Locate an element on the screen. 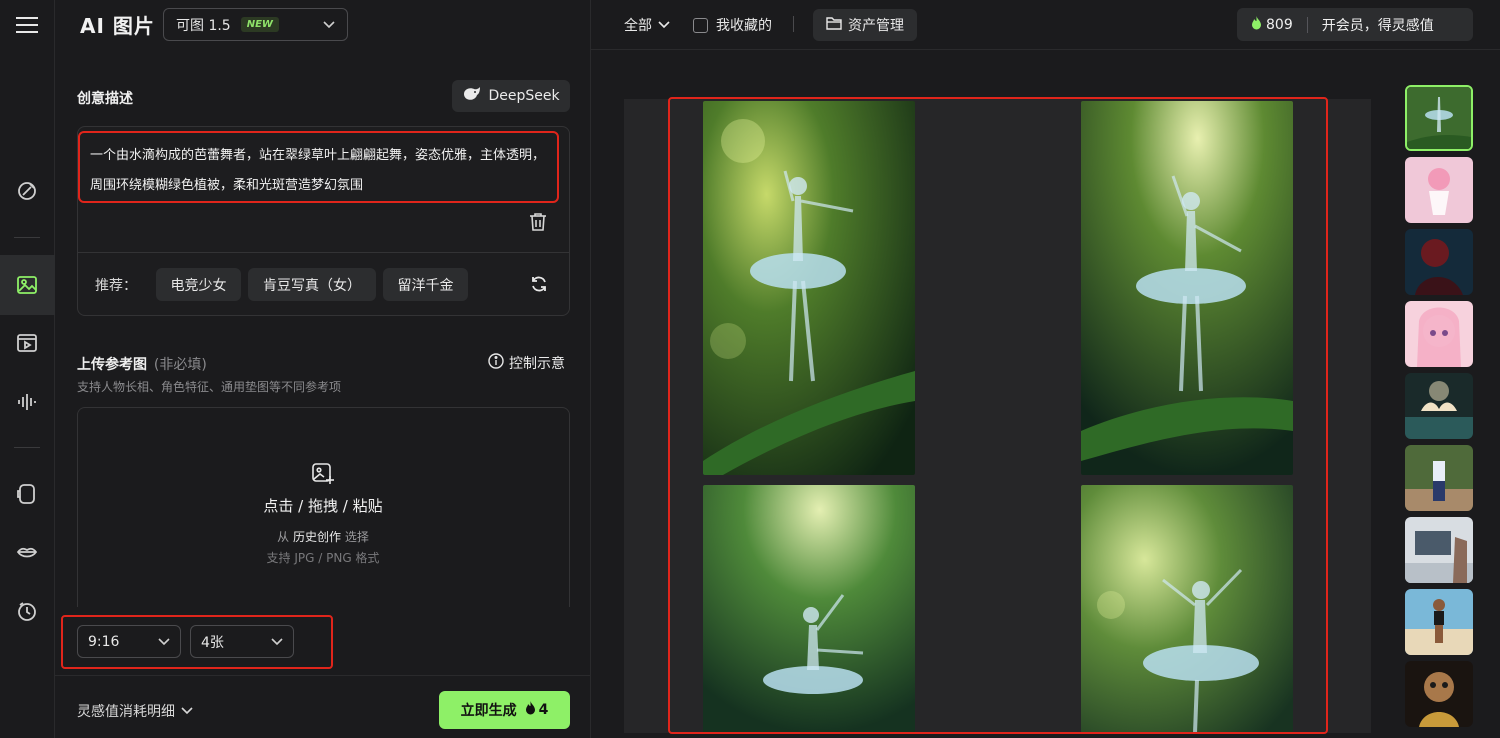 Image resolution: width=1500 pixels, height=738 pixels. avatar-icon is located at coordinates (27, 494).